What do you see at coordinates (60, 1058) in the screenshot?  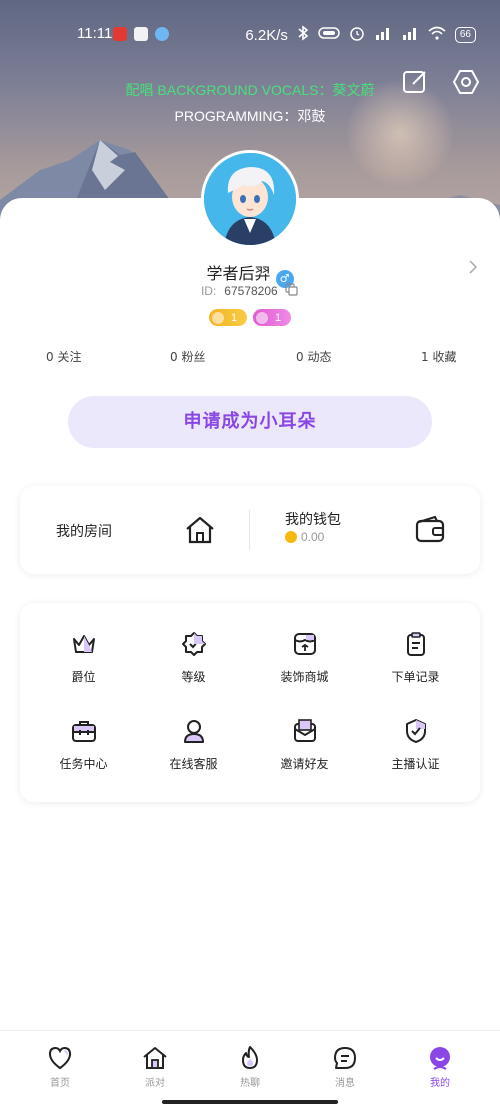 I see `heart-icon` at bounding box center [60, 1058].